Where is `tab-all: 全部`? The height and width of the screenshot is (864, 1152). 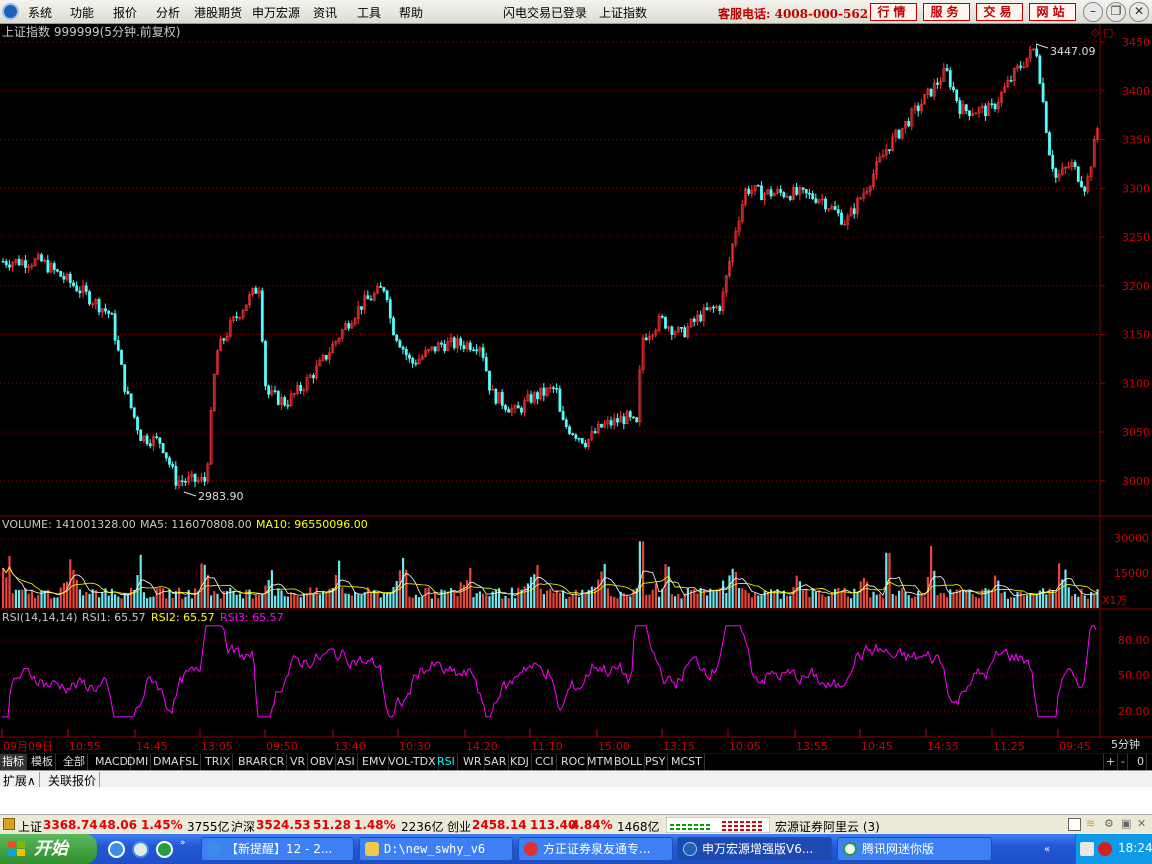
tab-all: 全部 is located at coordinates (74, 762).